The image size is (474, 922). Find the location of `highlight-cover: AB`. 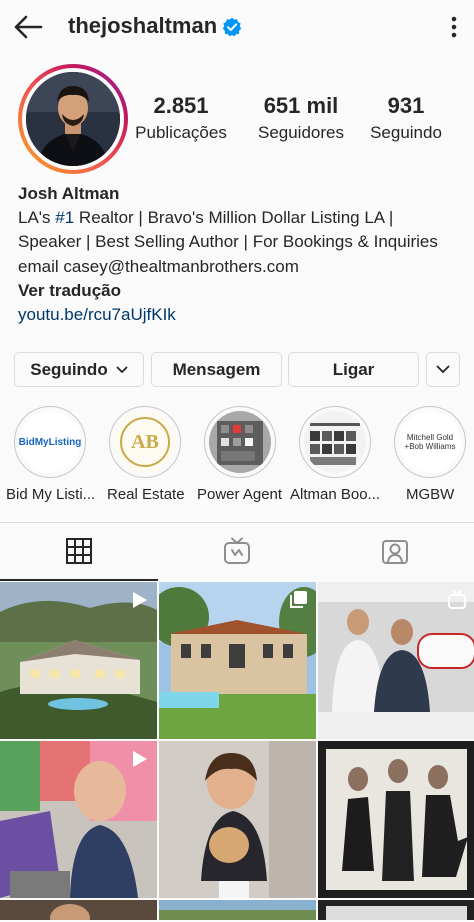

highlight-cover: AB is located at coordinates (145, 442).